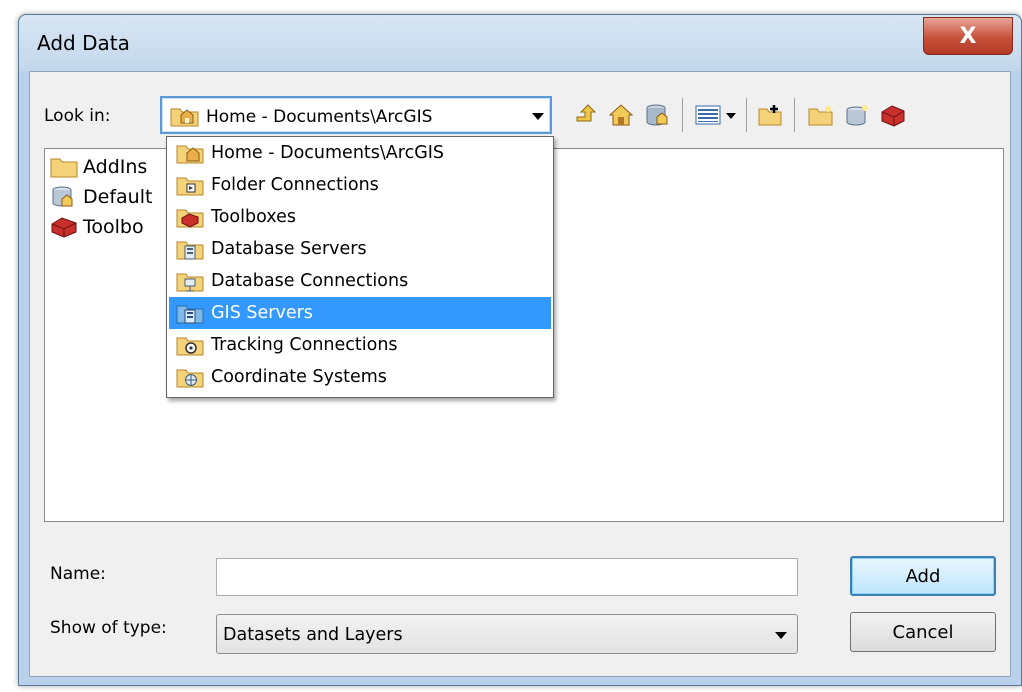  I want to click on dropdown-item-database-servers: Database Servers, so click(360, 249).